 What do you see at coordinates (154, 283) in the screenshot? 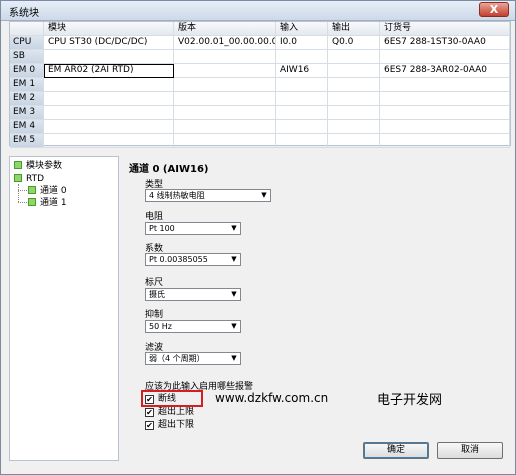
I see `scale-label: 标尺` at bounding box center [154, 283].